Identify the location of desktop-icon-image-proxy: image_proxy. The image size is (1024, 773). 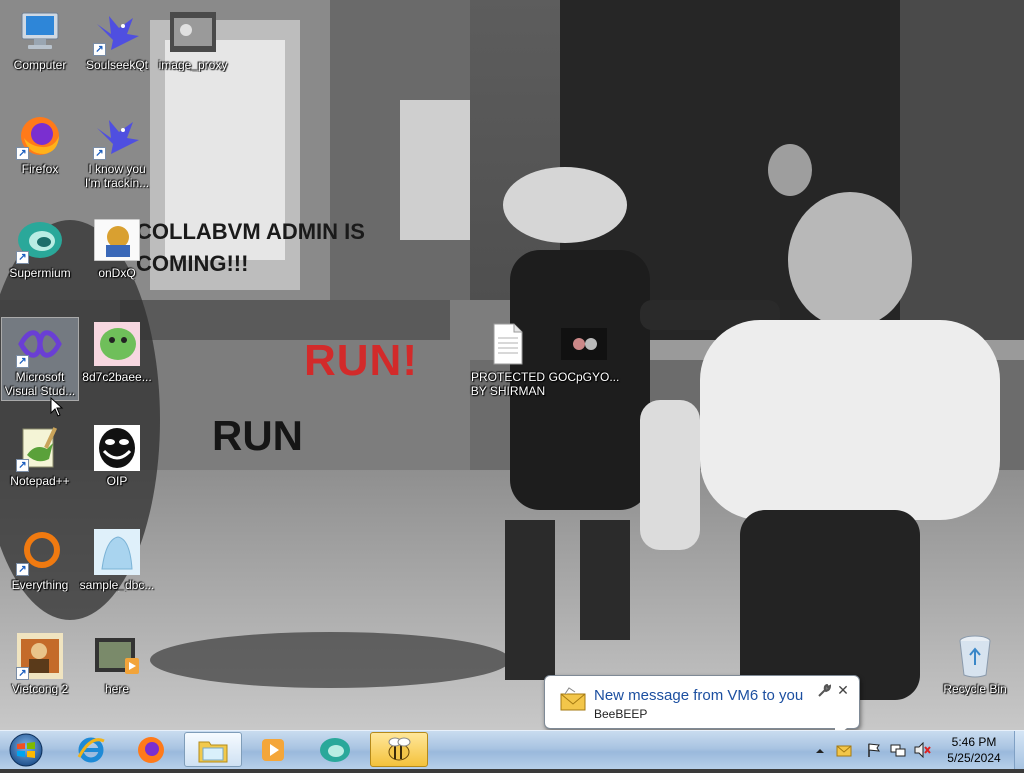
(193, 40).